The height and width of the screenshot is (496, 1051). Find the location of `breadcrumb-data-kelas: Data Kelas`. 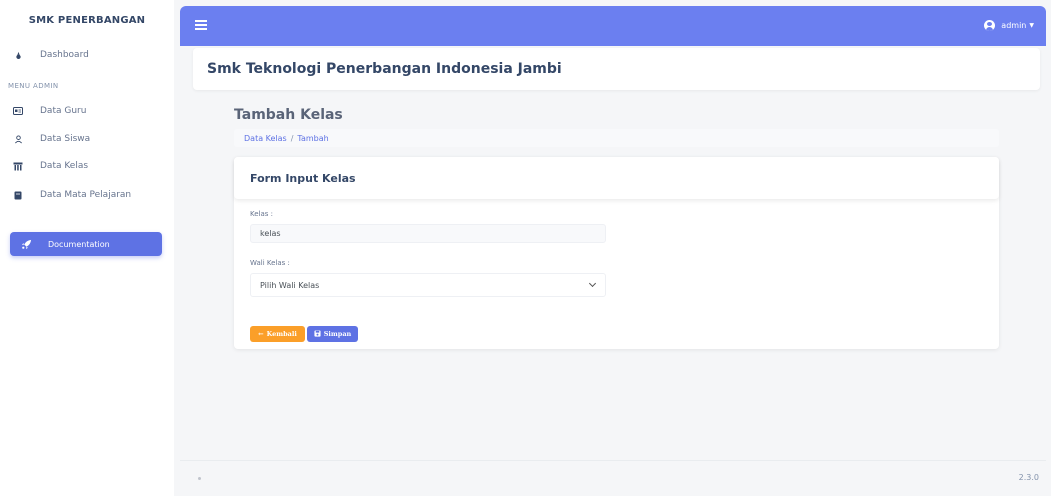

breadcrumb-data-kelas: Data Kelas is located at coordinates (265, 138).